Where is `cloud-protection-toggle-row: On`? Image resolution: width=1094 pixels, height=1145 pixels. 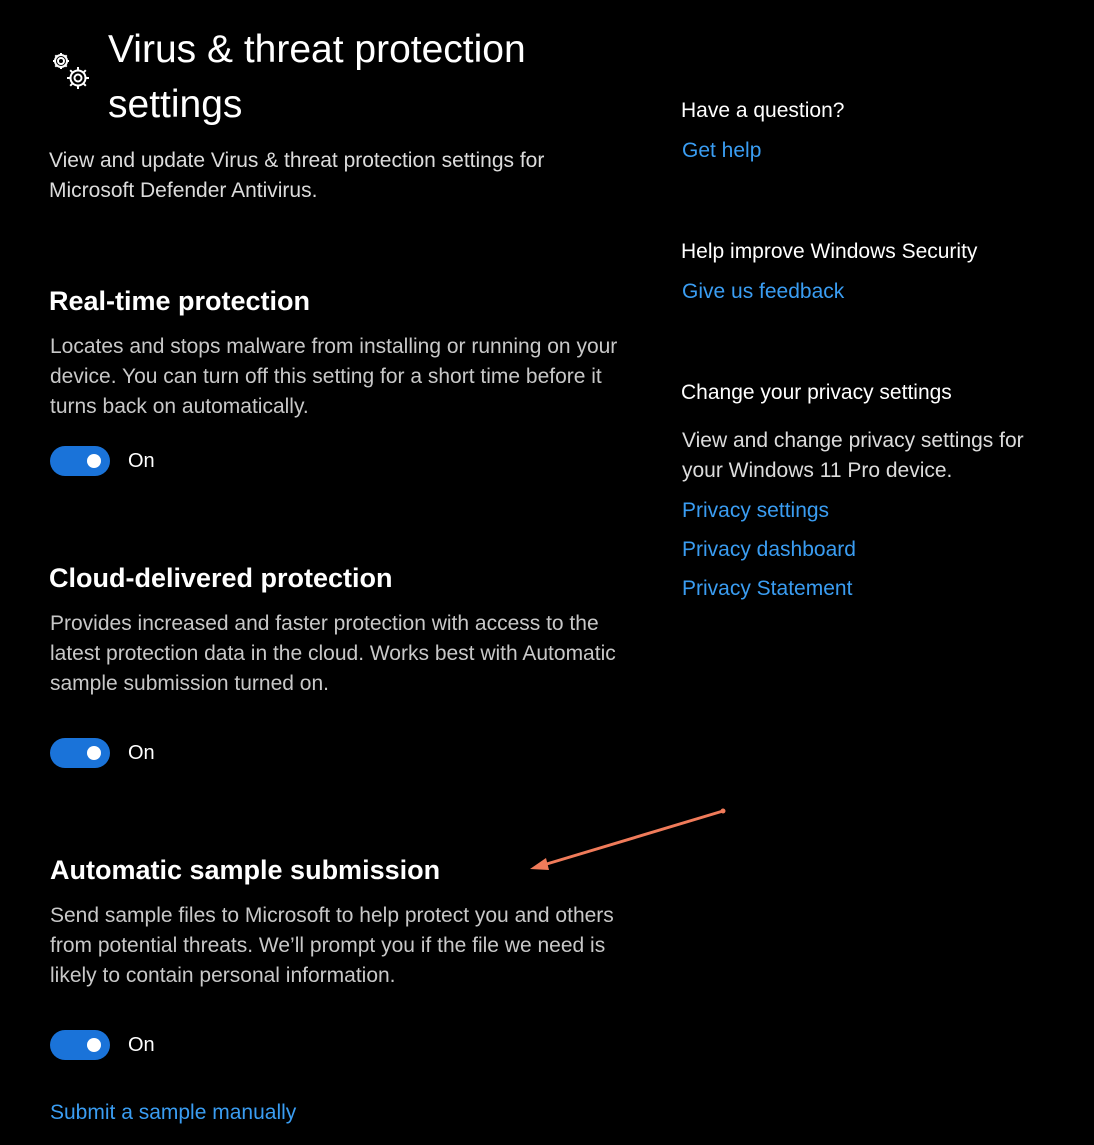 cloud-protection-toggle-row: On is located at coordinates (102, 753).